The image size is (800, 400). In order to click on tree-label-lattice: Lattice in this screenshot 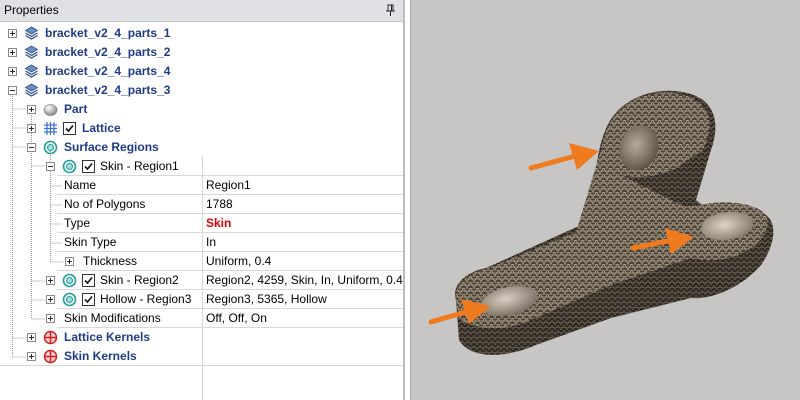, I will do `click(101, 128)`.